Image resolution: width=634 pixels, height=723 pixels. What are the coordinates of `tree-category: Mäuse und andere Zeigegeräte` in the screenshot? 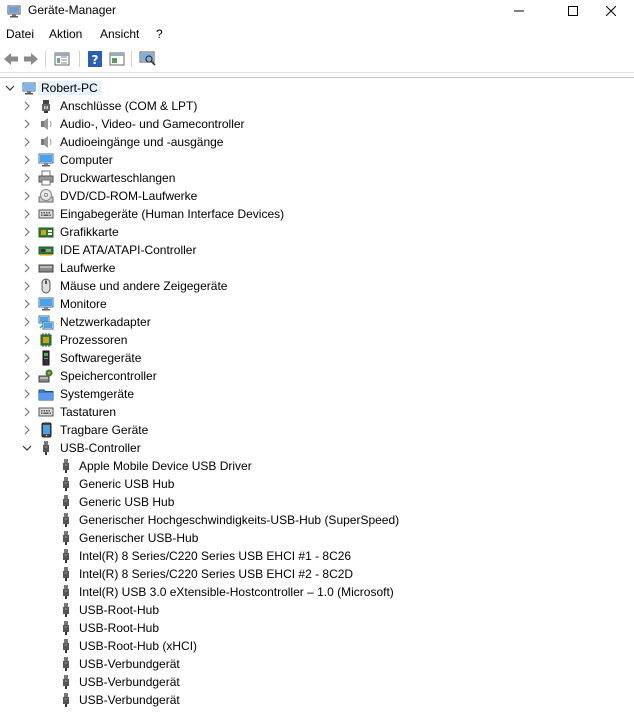 It's located at (317, 286).